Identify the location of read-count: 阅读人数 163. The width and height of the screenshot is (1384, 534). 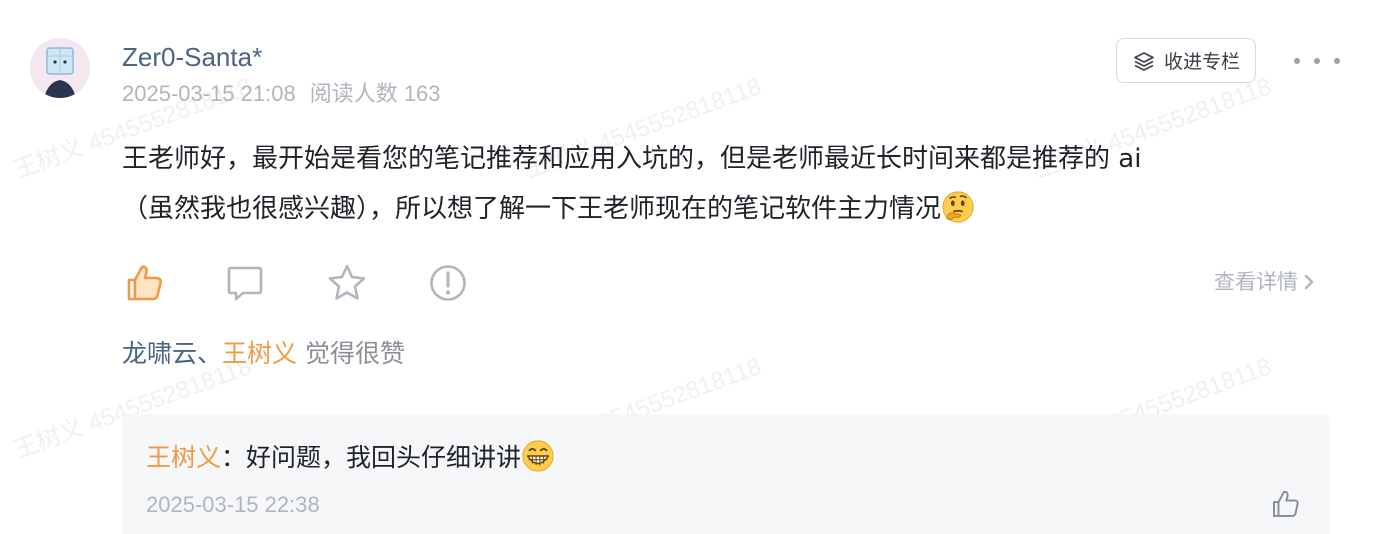
(375, 93).